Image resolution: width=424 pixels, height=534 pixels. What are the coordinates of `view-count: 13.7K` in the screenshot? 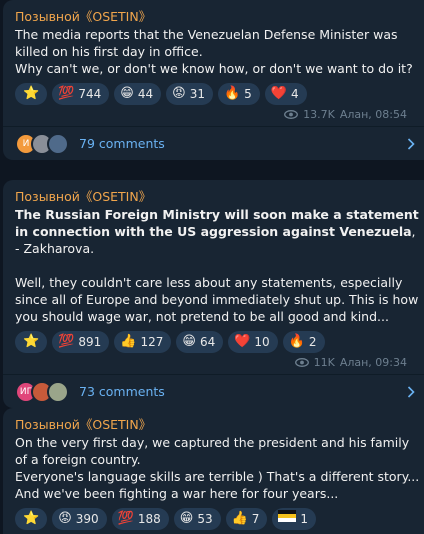 It's located at (319, 114).